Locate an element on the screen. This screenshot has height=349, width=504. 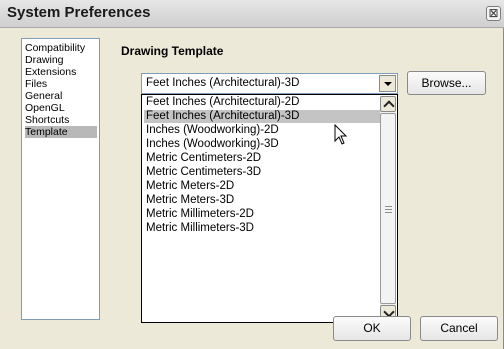
mouse-pointer-icon is located at coordinates (341, 134).